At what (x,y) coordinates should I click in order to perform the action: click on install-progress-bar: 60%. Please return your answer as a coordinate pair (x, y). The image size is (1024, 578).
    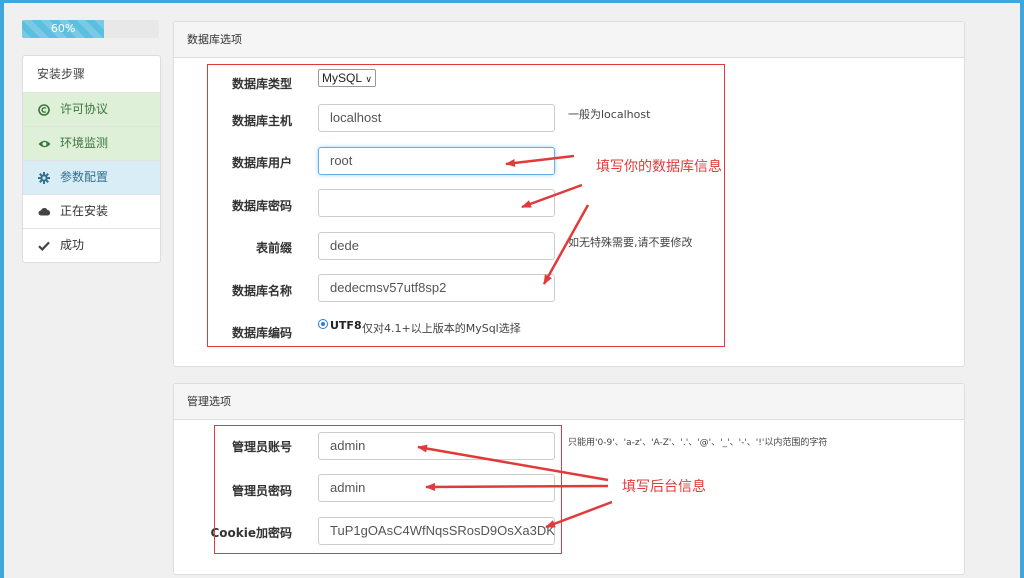
    Looking at the image, I should click on (63, 29).